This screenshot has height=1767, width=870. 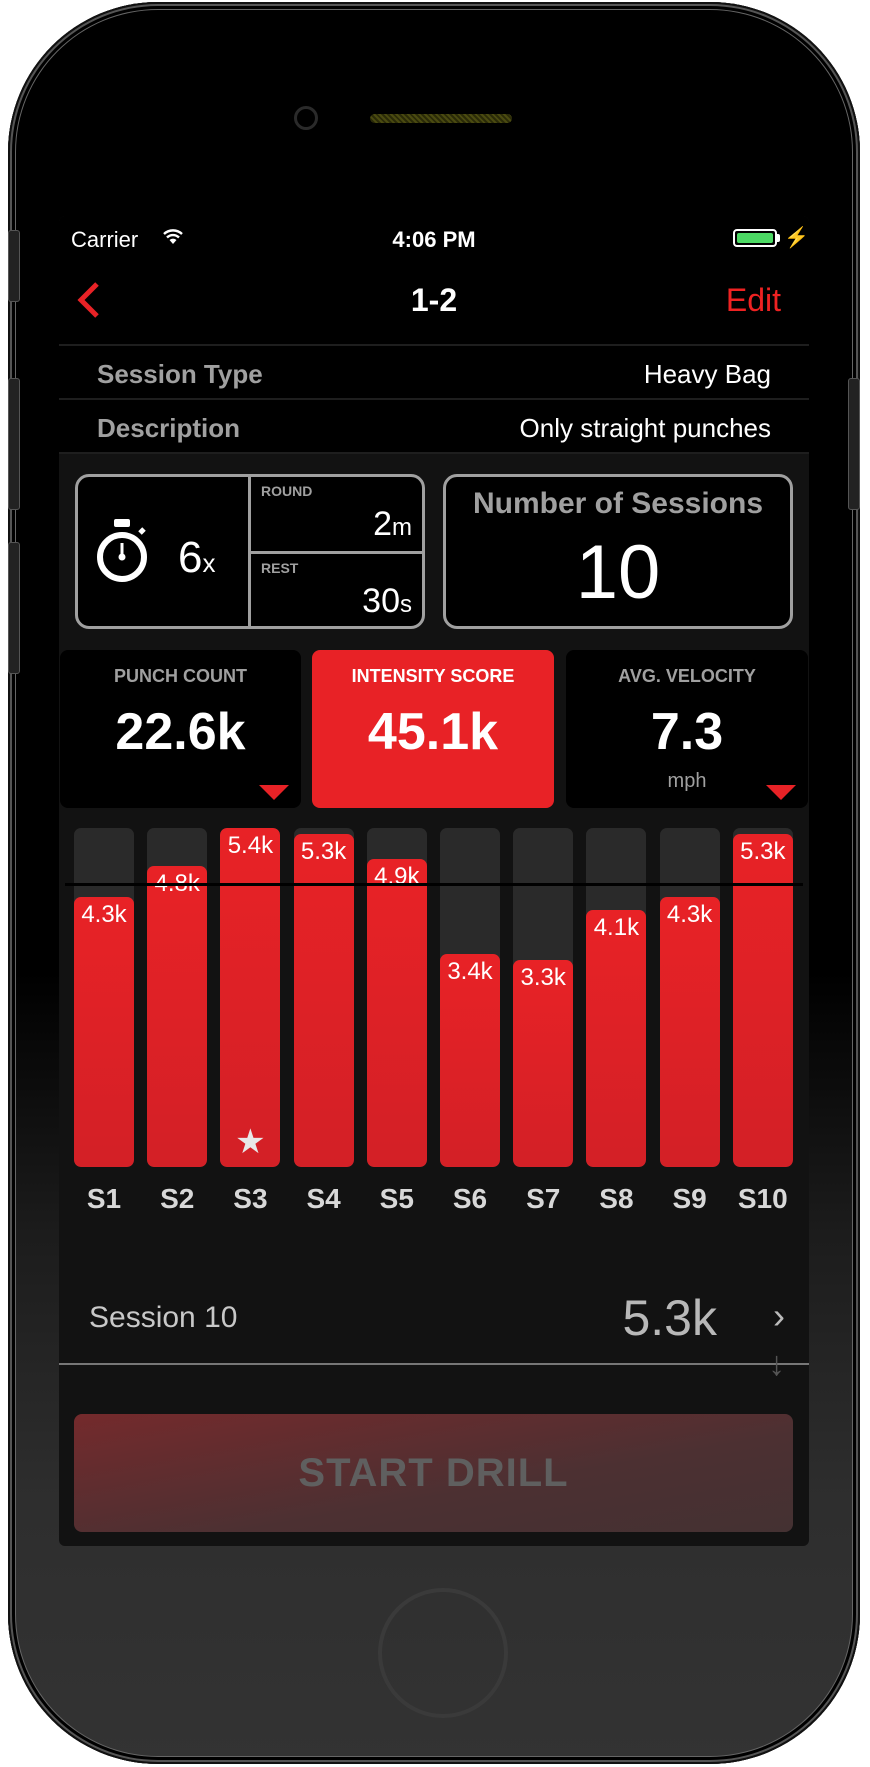 What do you see at coordinates (433, 676) in the screenshot?
I see `stat-label: INTENSITY SCORE` at bounding box center [433, 676].